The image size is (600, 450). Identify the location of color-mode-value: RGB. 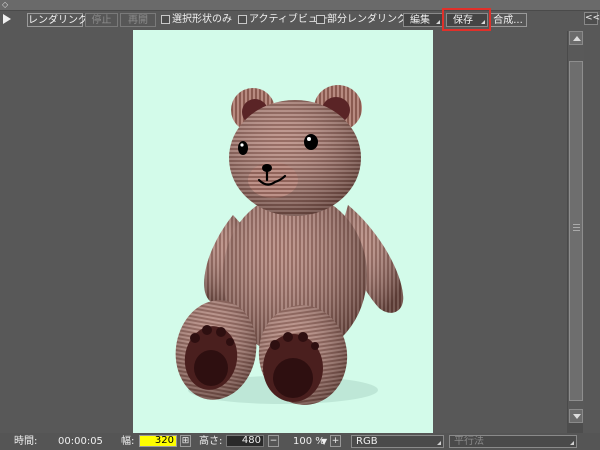
(367, 441).